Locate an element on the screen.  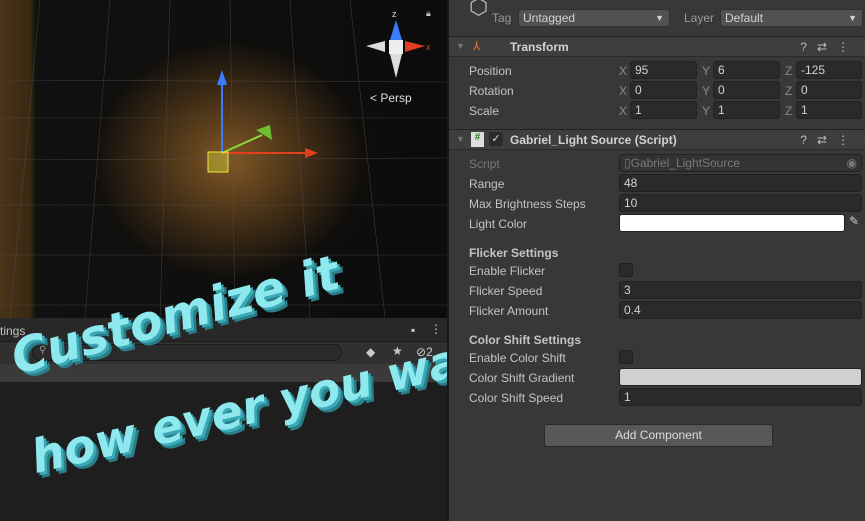
add-component-button: Add Component is located at coordinates (658, 435).